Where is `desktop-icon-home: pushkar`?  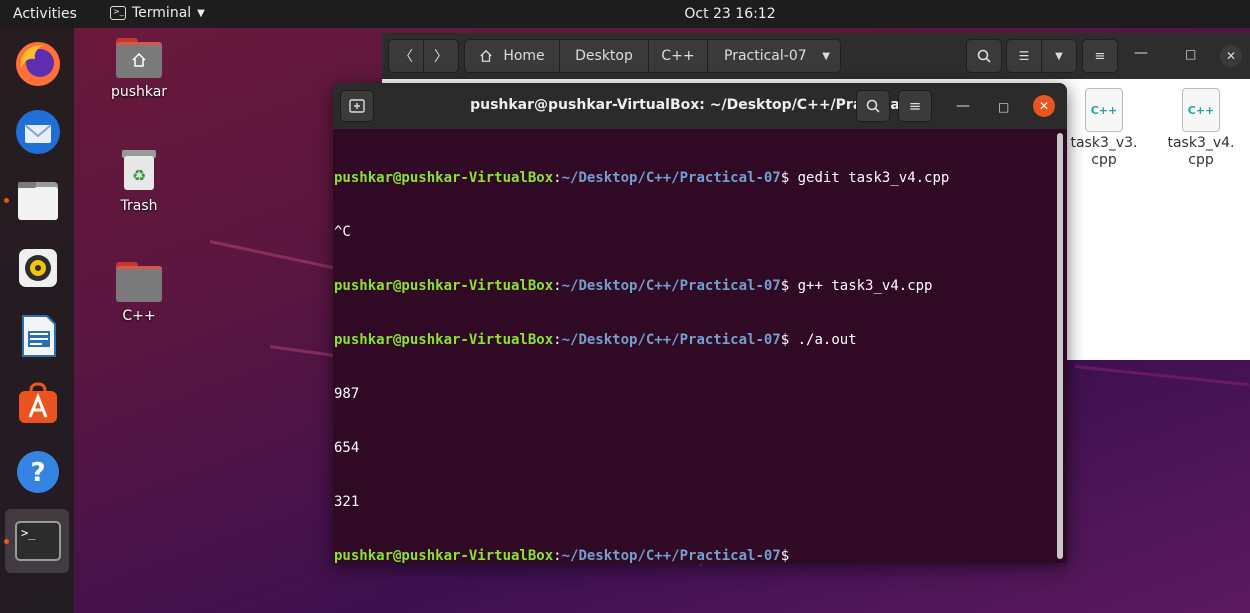 desktop-icon-home: pushkar is located at coordinates (139, 69).